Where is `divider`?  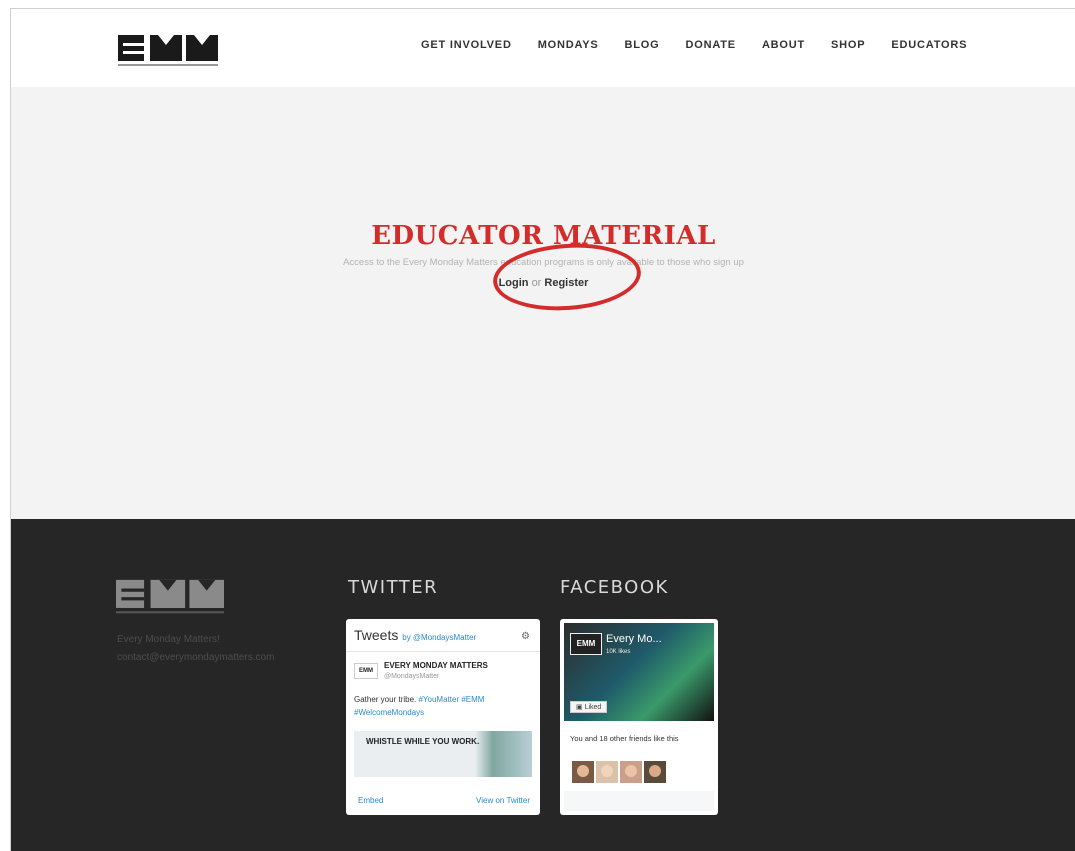
divider is located at coordinates (443, 651).